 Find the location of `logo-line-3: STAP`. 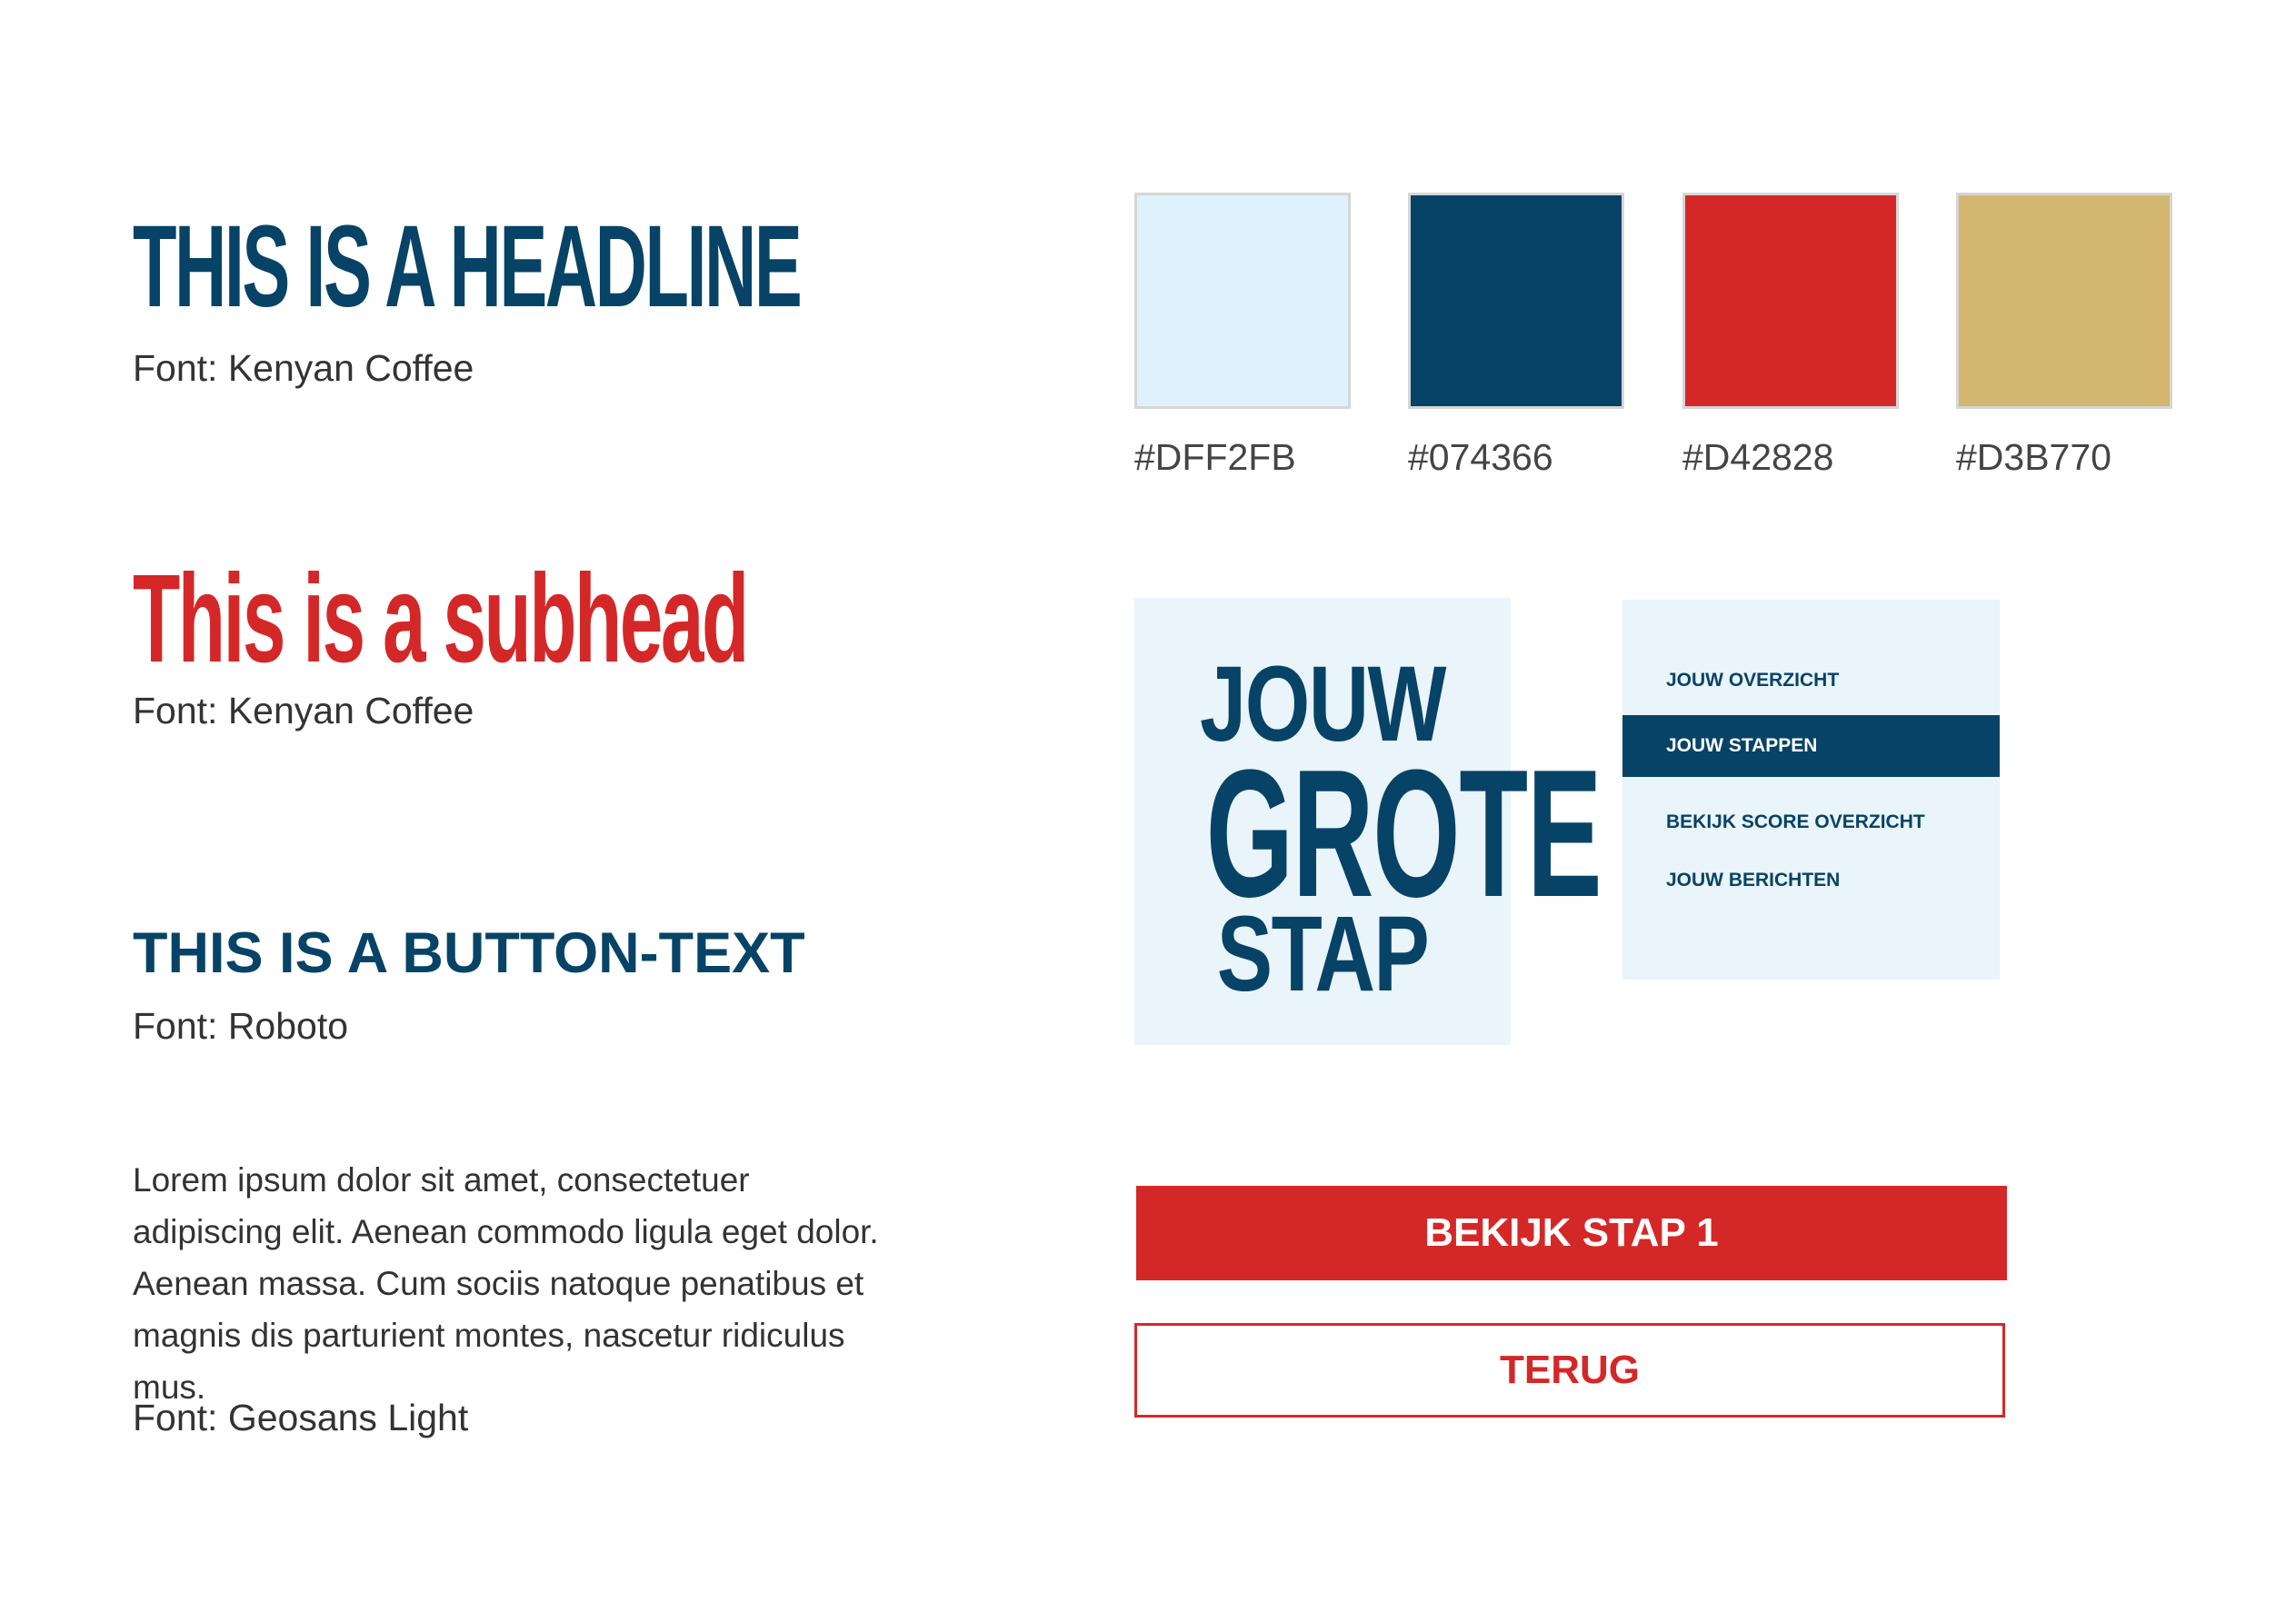

logo-line-3: STAP is located at coordinates (1323, 954).